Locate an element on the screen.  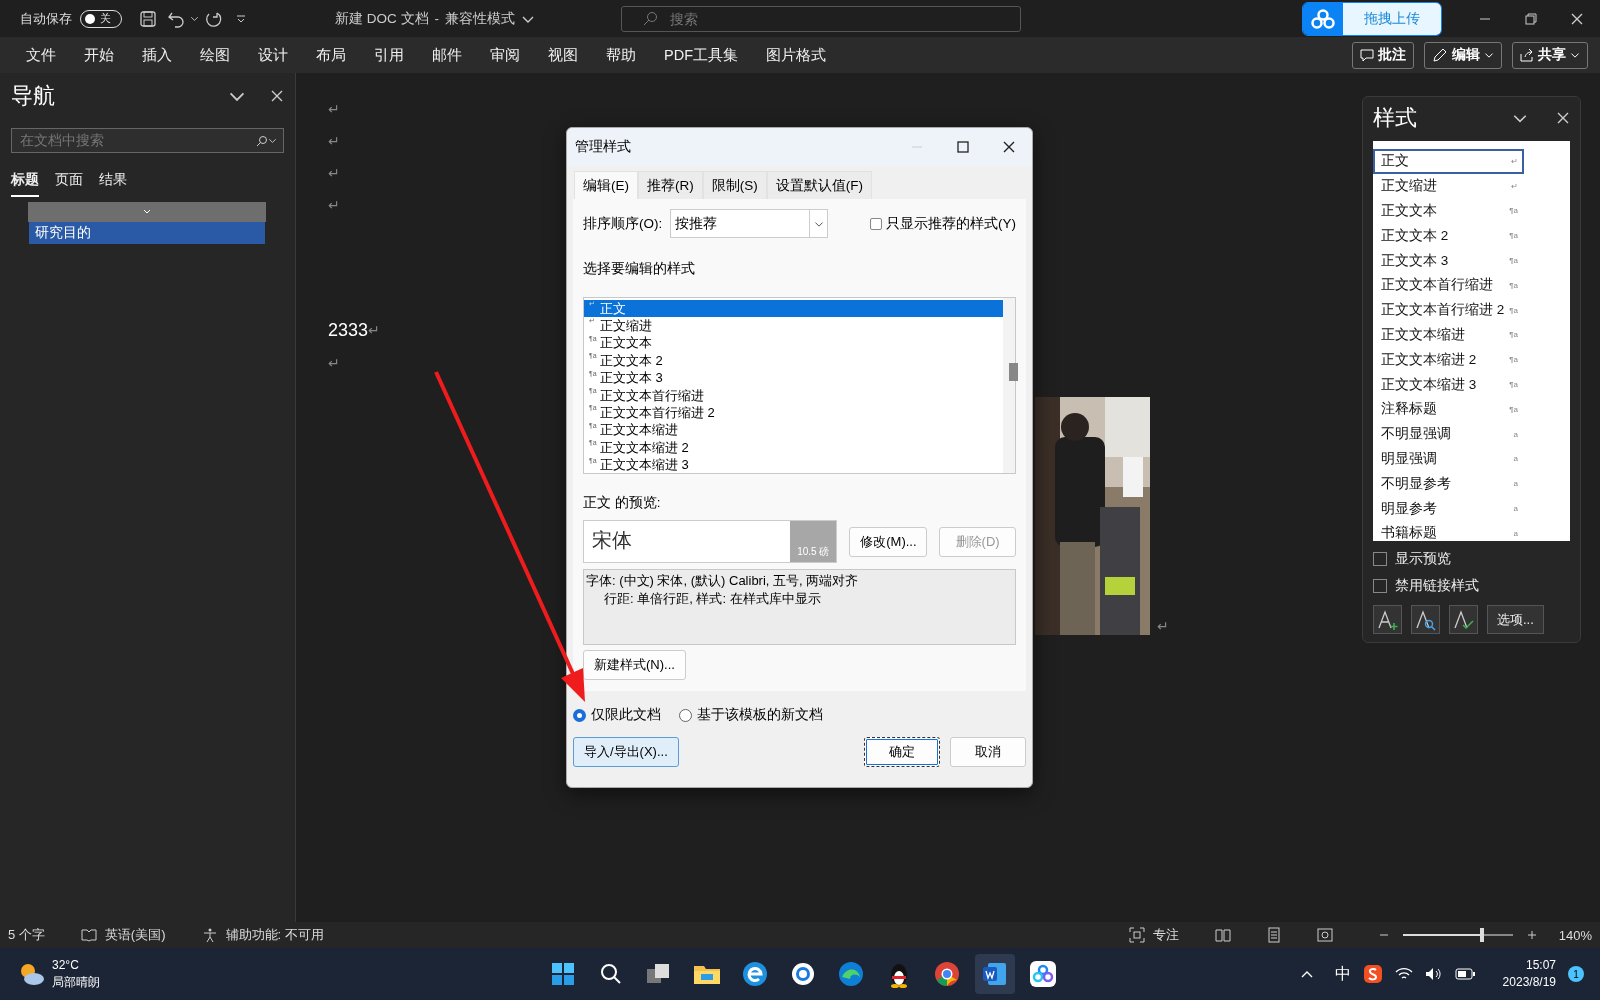
nav-tab: 结果 is located at coordinates (113, 184).